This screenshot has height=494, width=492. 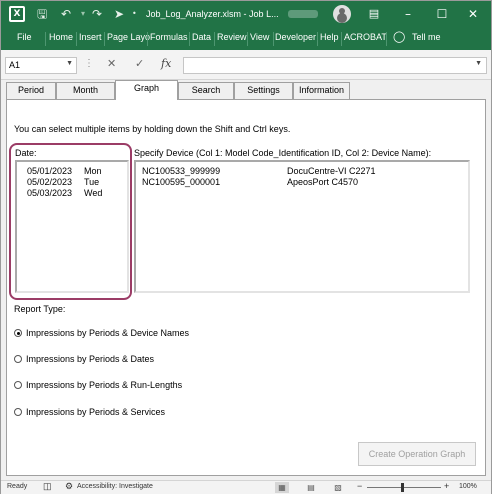 What do you see at coordinates (329, 37) in the screenshot?
I see `tab-help: Help` at bounding box center [329, 37].